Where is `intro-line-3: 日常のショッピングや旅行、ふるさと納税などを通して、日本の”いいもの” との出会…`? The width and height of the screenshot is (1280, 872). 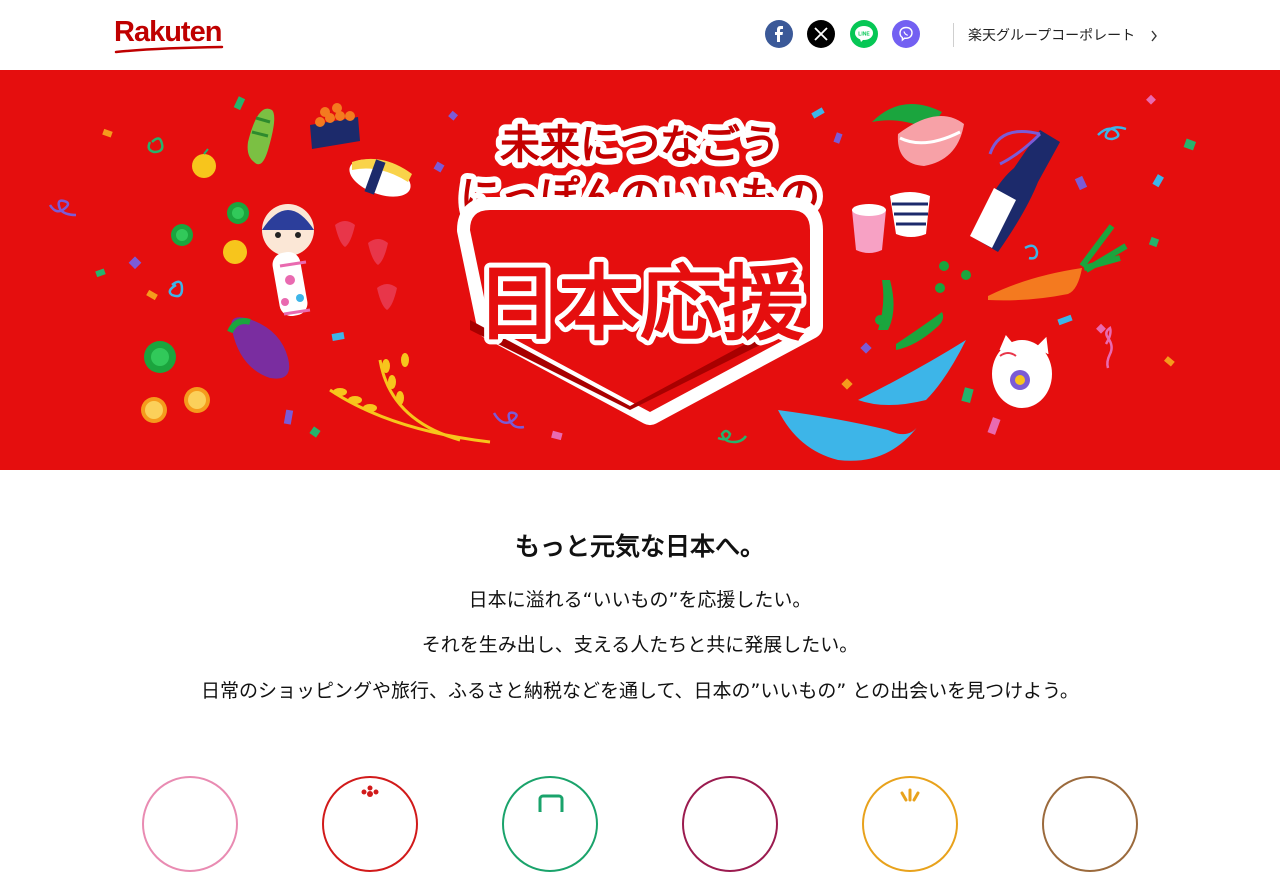 intro-line-3: 日常のショッピングや旅行、ふるさと納税などを通して、日本の”いいもの” との出会… is located at coordinates (640, 691).